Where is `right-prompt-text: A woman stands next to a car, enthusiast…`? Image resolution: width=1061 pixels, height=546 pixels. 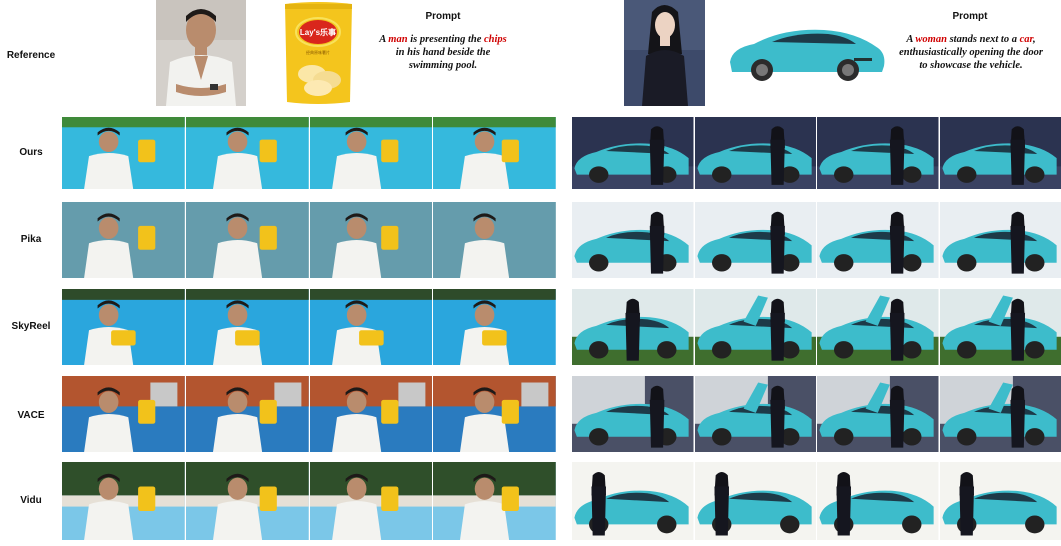
right-prompt-text: A woman stands next to a car, enthusiast… is located at coordinates (971, 52).